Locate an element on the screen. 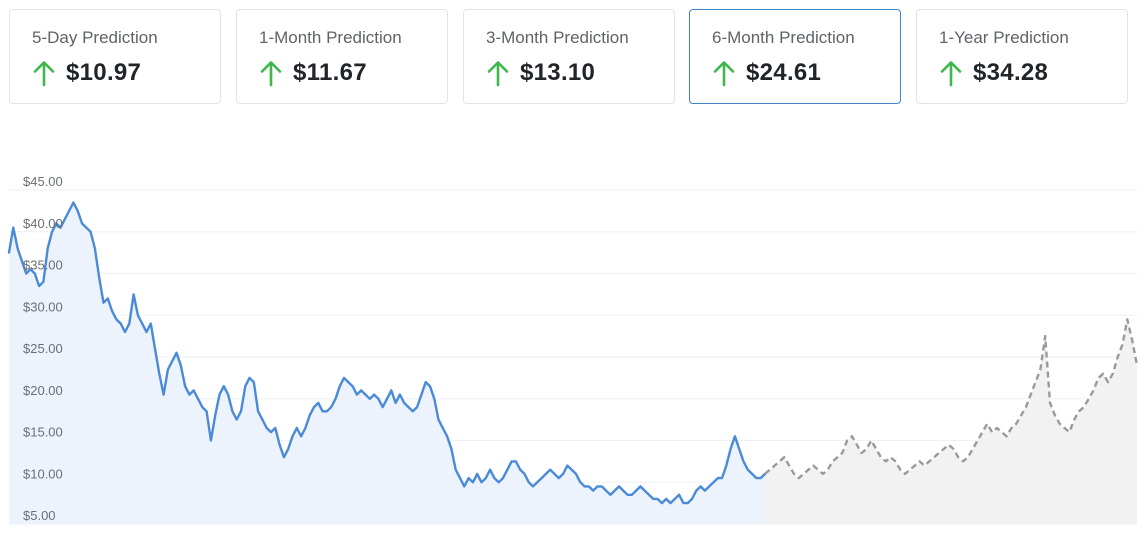 The image size is (1145, 534). prediction-card-1-year: 1-Year Prediction $34.28 is located at coordinates (1022, 56).